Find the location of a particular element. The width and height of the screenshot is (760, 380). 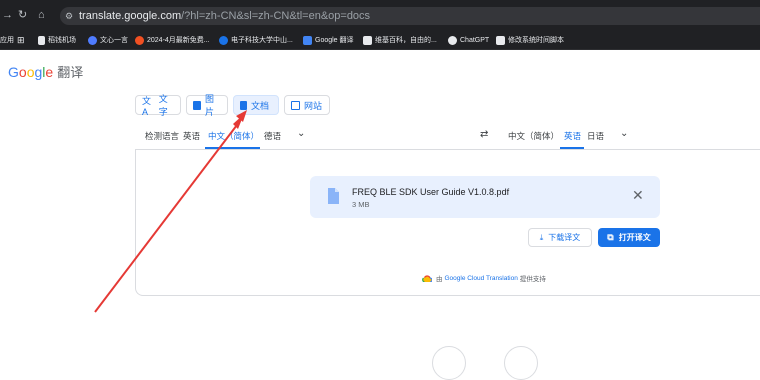

annotation-arrow is located at coordinates (170, 211).